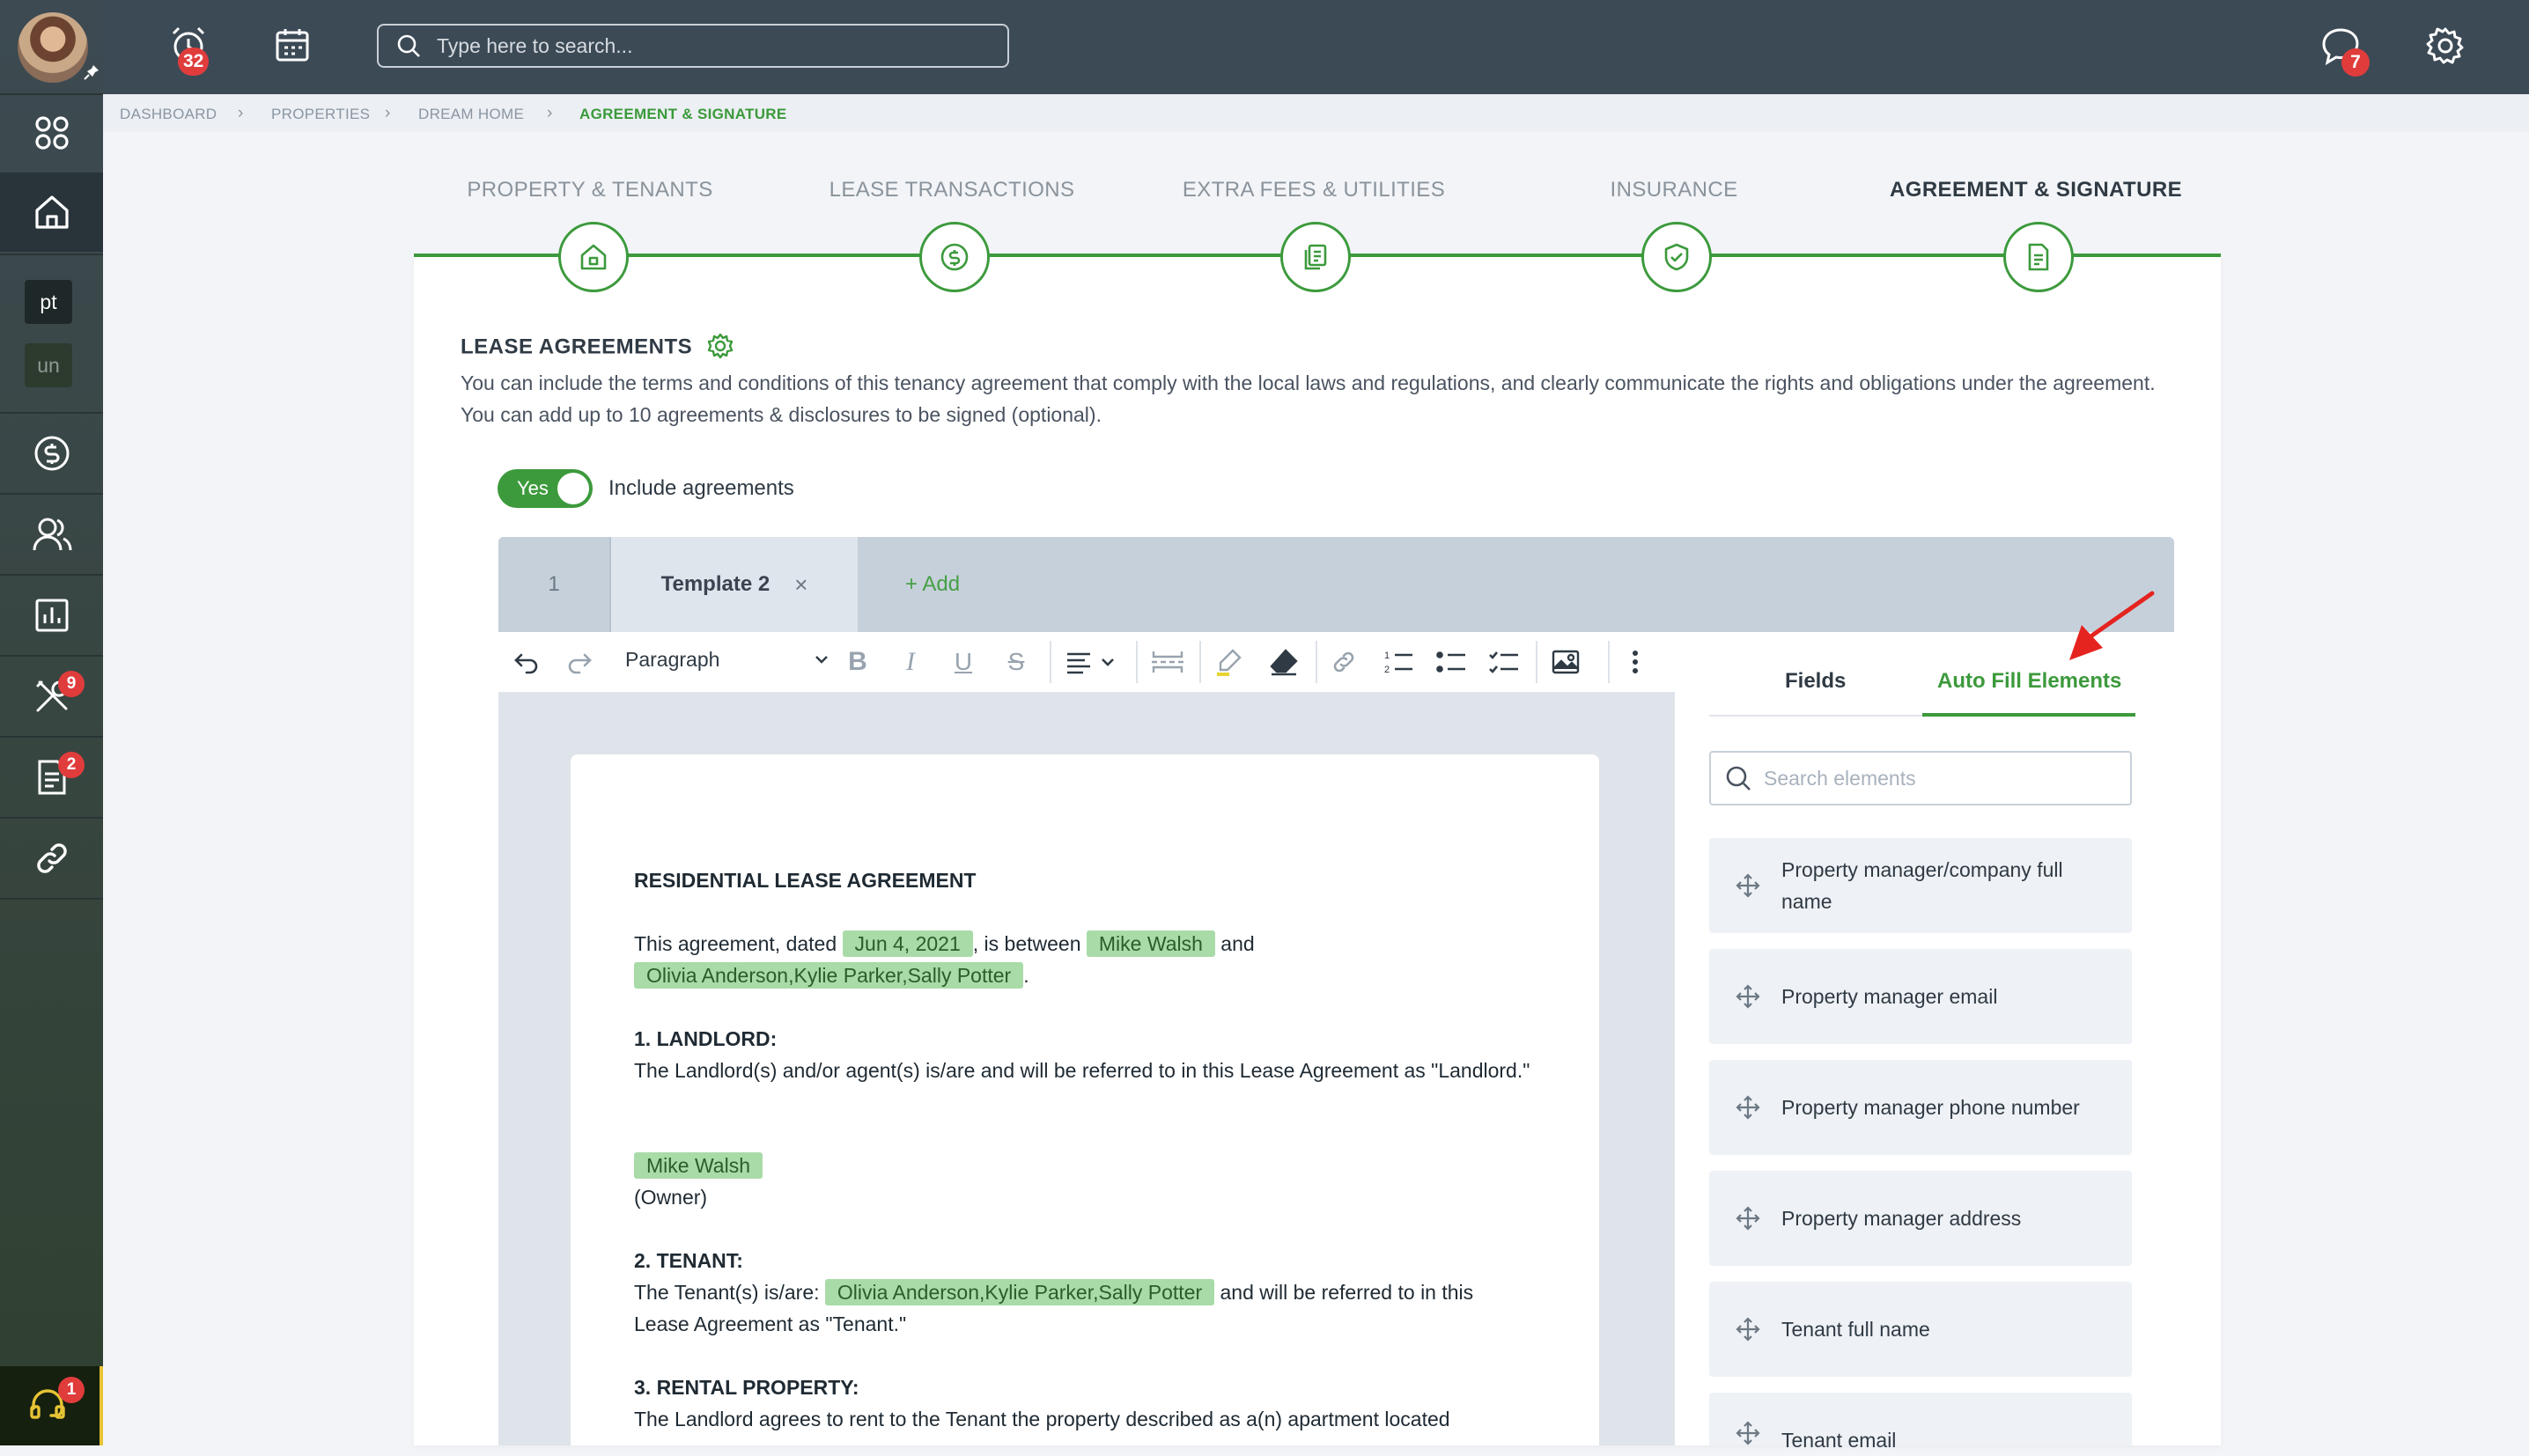 This screenshot has height=1456, width=2529. What do you see at coordinates (408, 45) in the screenshot?
I see `search-icon` at bounding box center [408, 45].